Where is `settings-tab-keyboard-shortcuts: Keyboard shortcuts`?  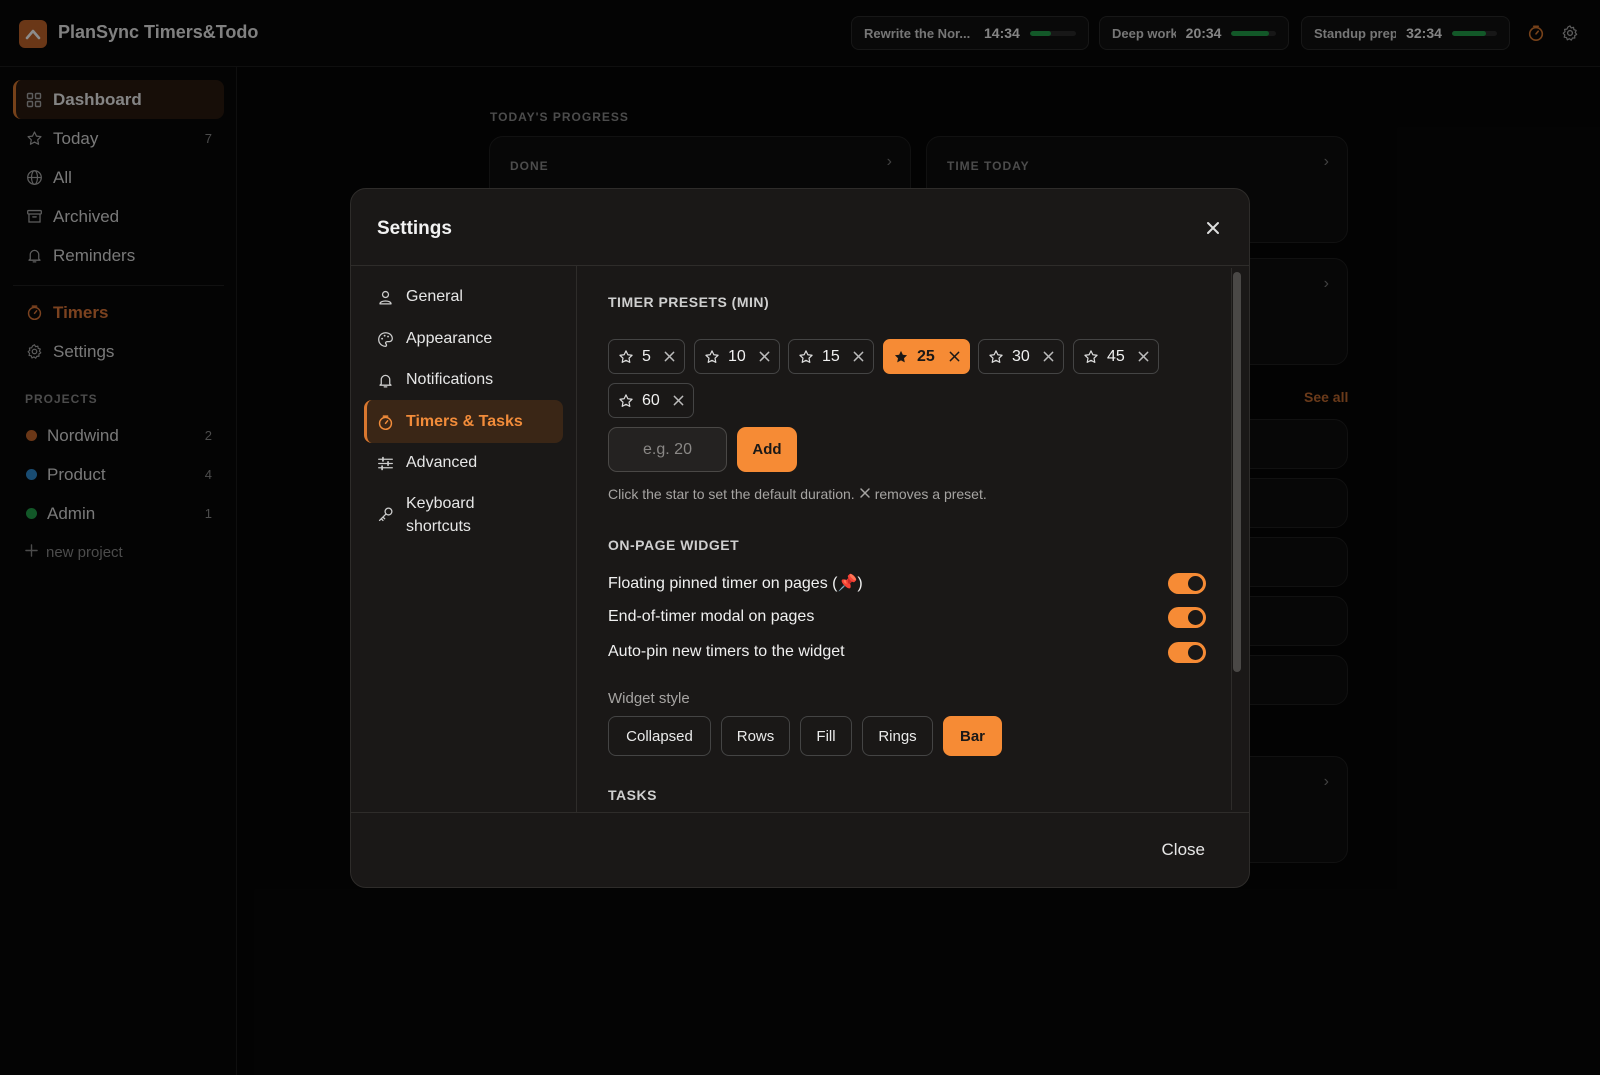 settings-tab-keyboard-shortcuts: Keyboard shortcuts is located at coordinates (449, 515).